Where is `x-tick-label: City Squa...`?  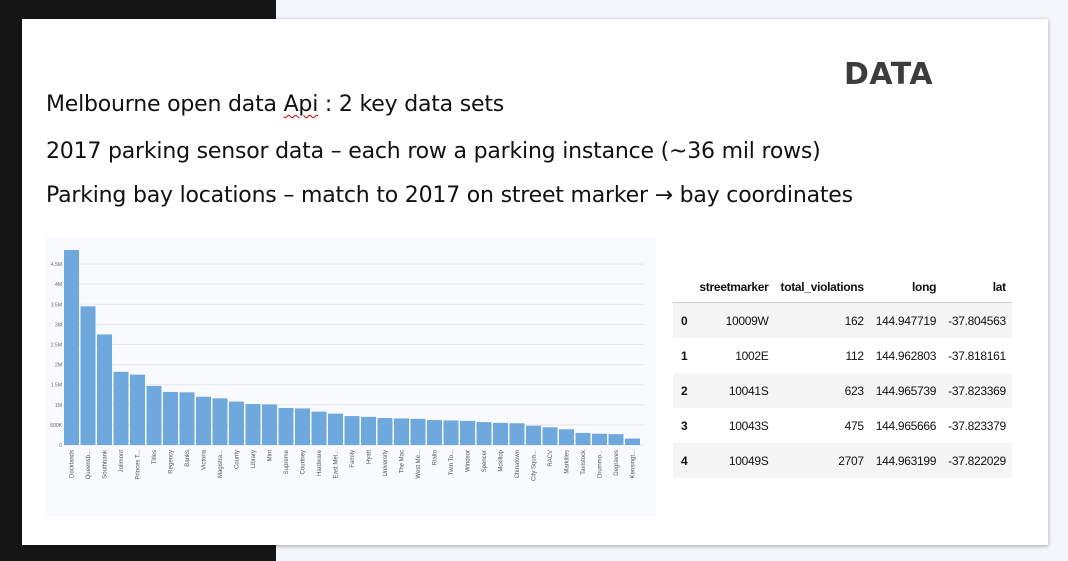
x-tick-label: City Squa... is located at coordinates (535, 465).